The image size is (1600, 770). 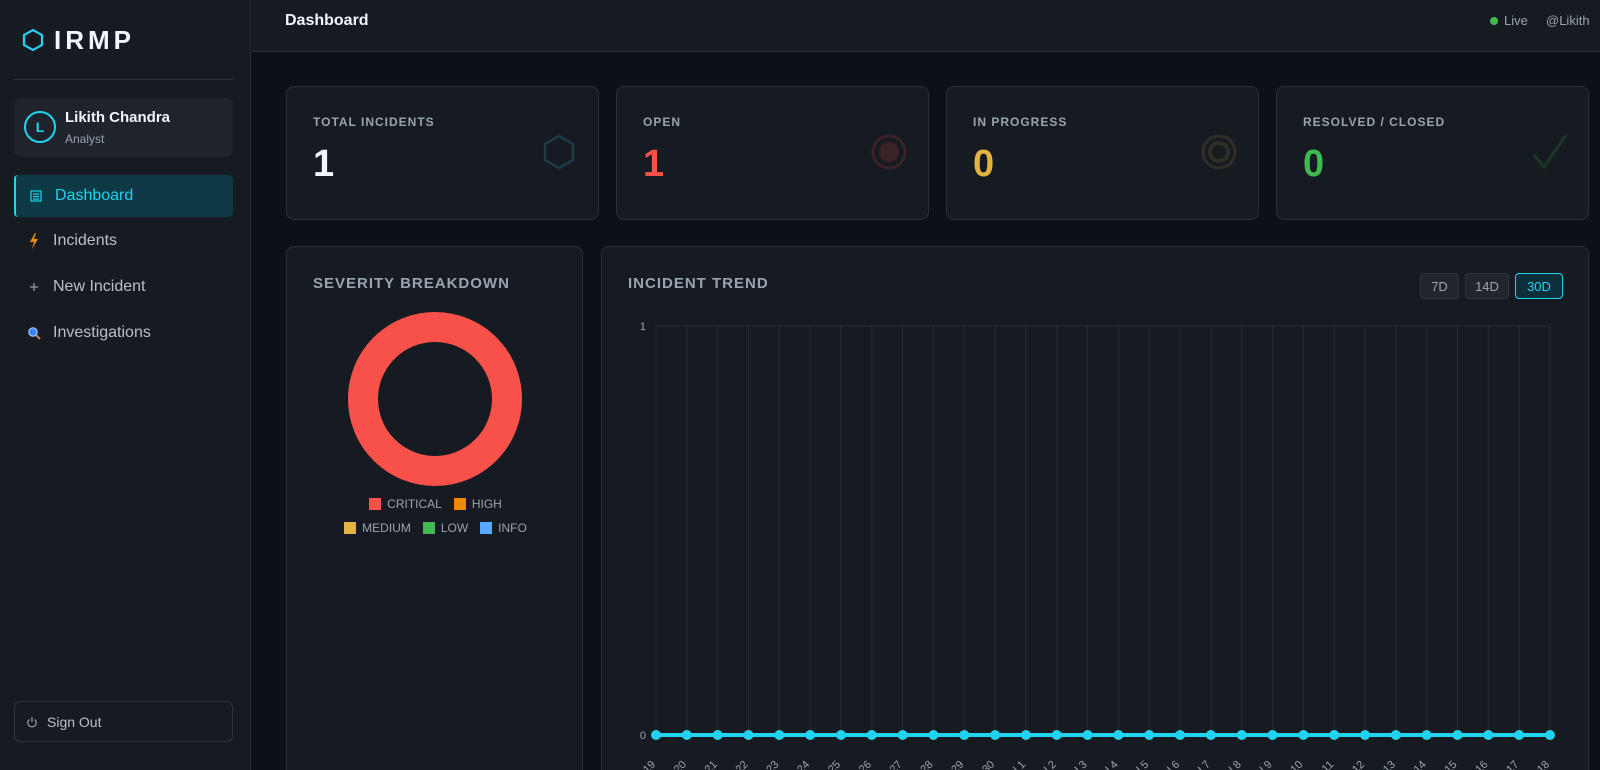 I want to click on legend-label: INFO, so click(x=512, y=528).